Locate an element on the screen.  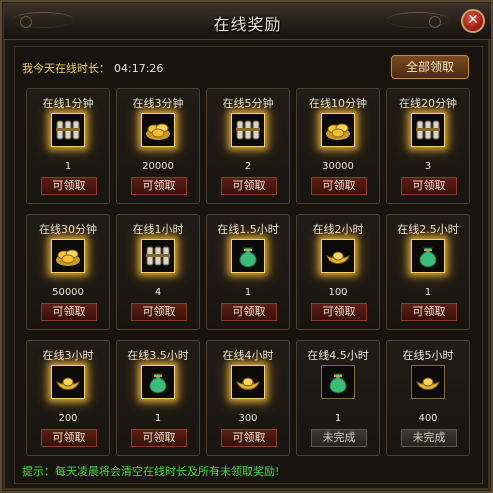
reward-label: 在线30分钟 is located at coordinates (68, 229).